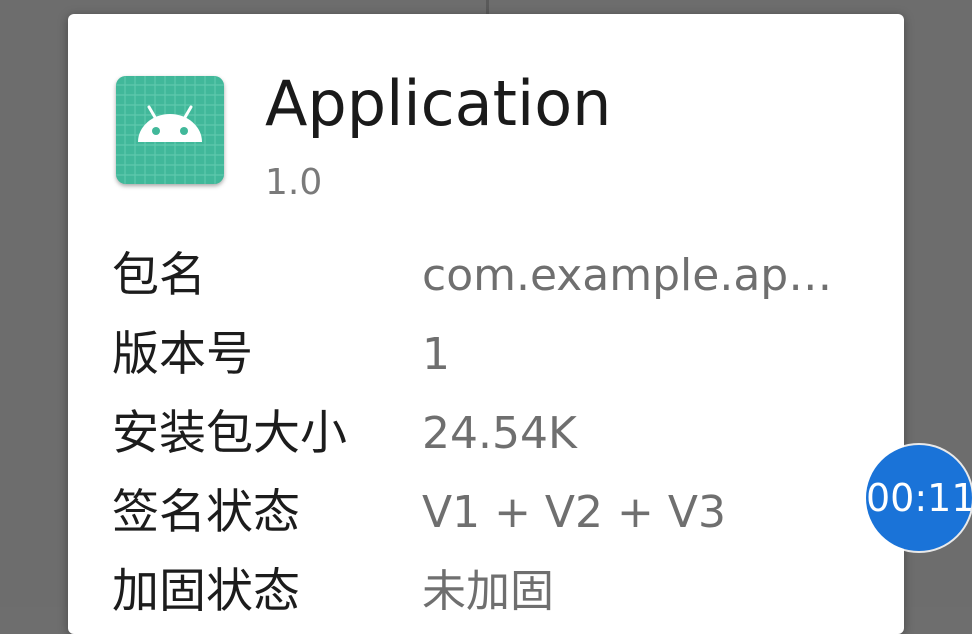  I want to click on signature-status-value: V1 + V2 + V3, so click(574, 512).